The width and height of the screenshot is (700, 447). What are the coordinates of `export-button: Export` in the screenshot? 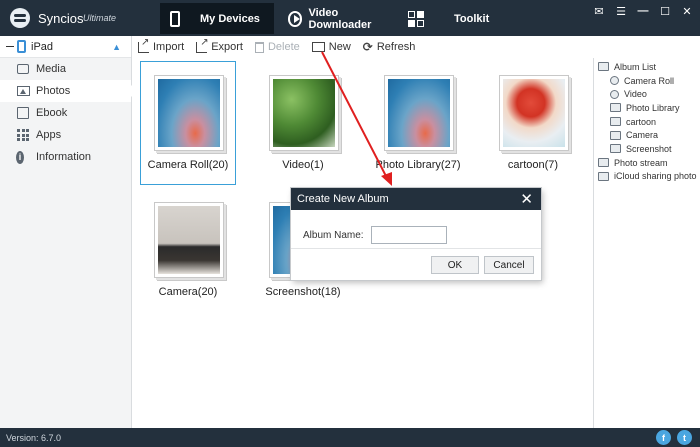 It's located at (219, 45).